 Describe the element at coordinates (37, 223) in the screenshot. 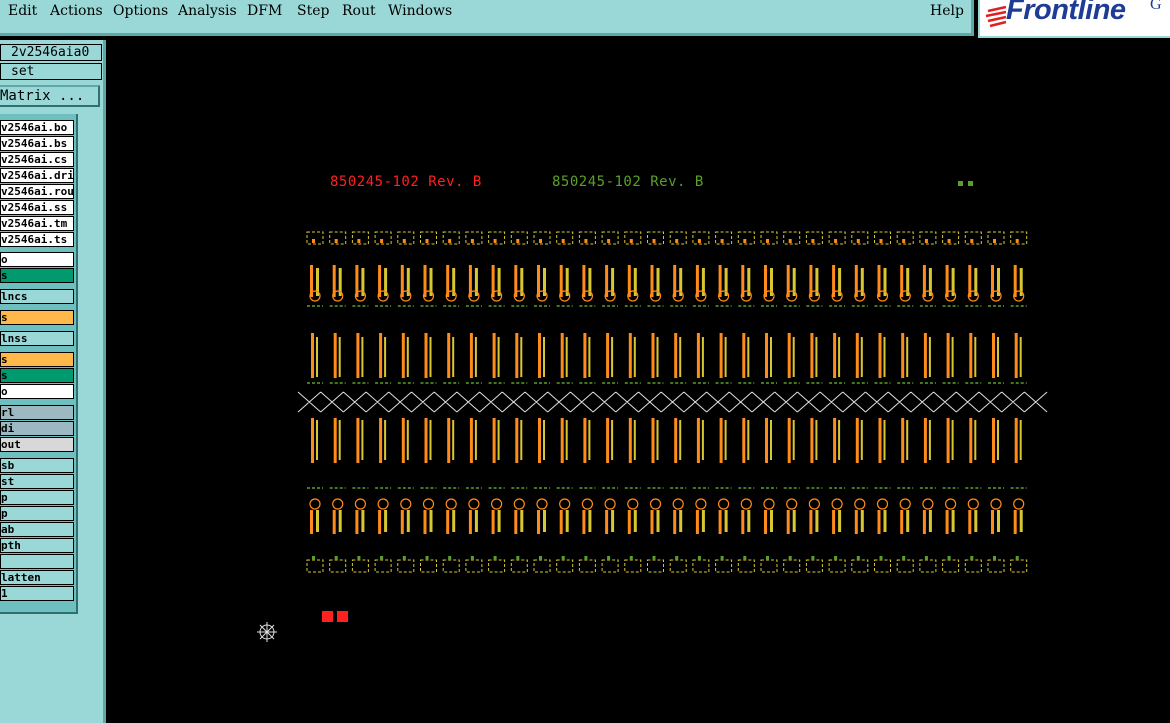

I see `layer-item: v2546ai.tm` at that location.